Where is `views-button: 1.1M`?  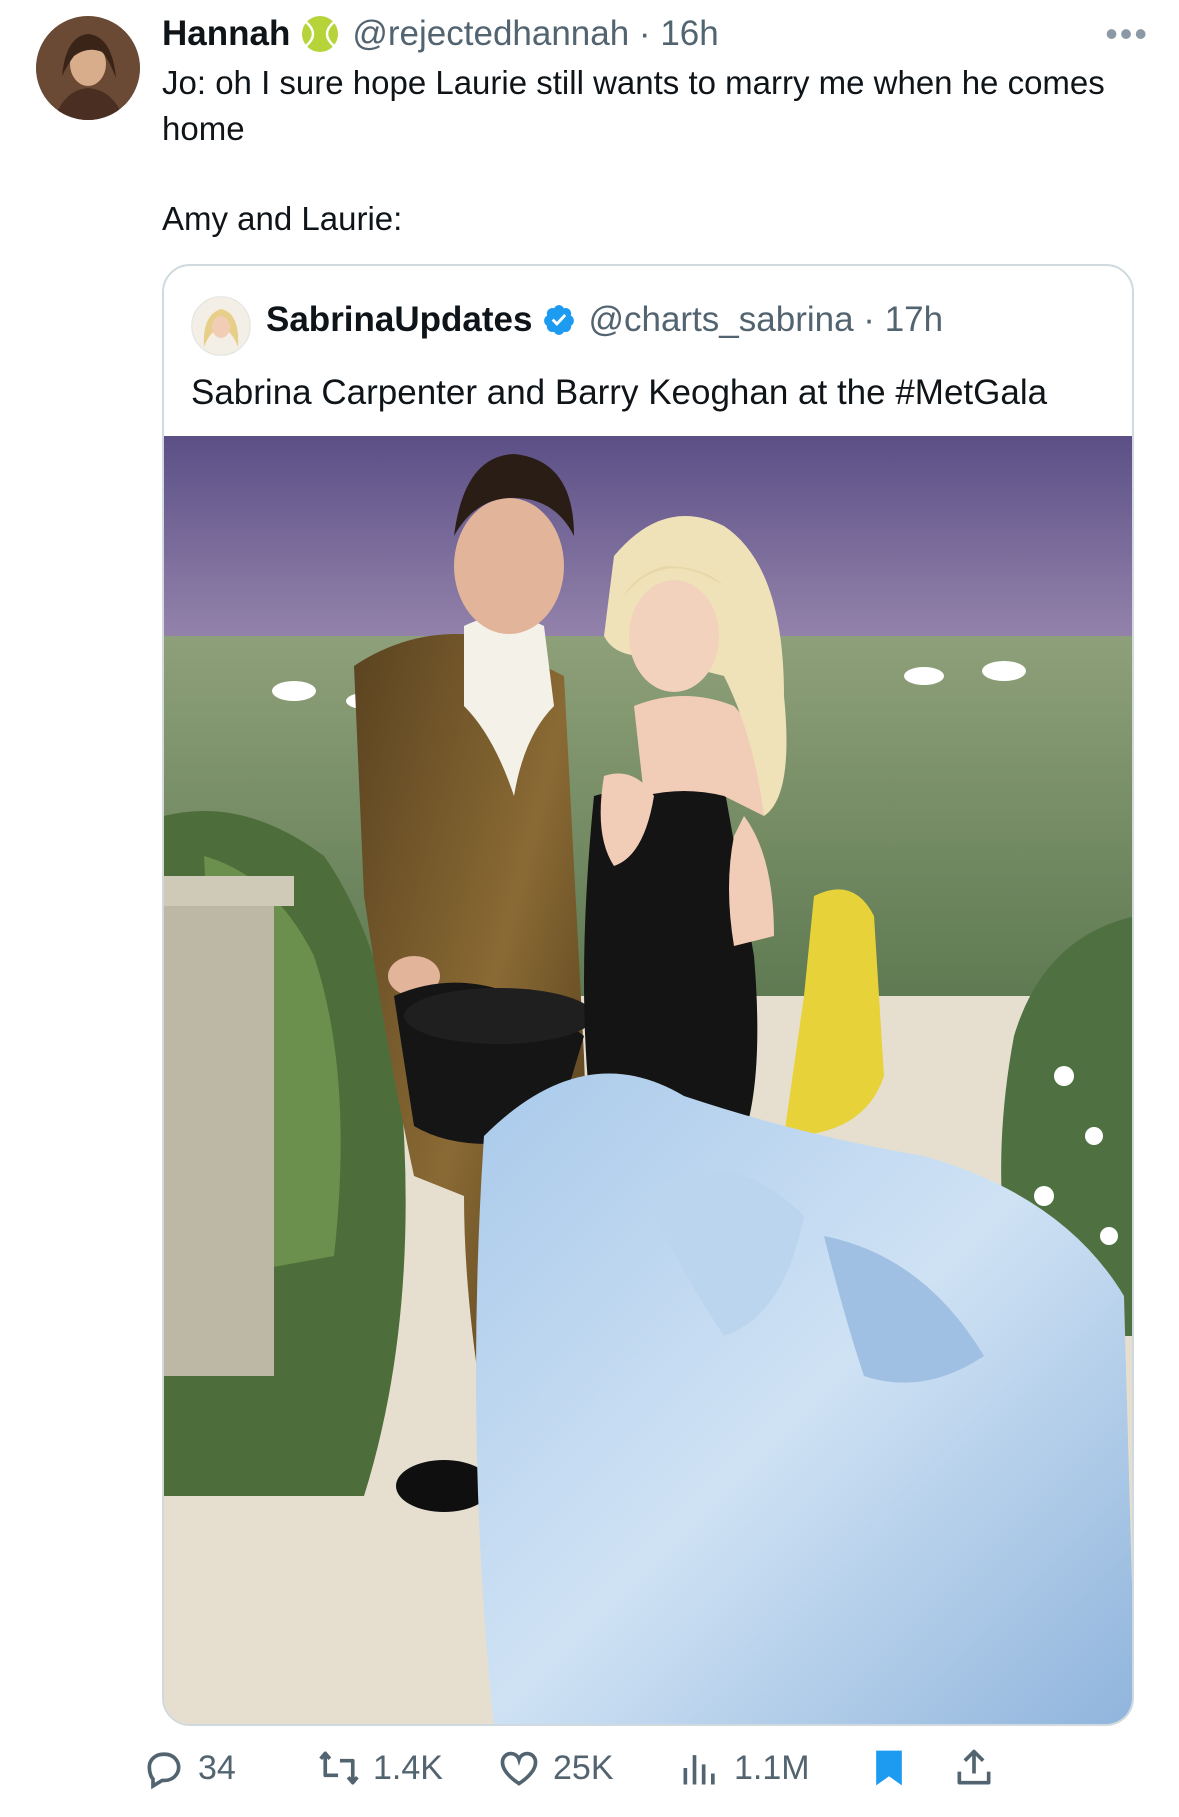
views-button: 1.1M is located at coordinates (744, 1768).